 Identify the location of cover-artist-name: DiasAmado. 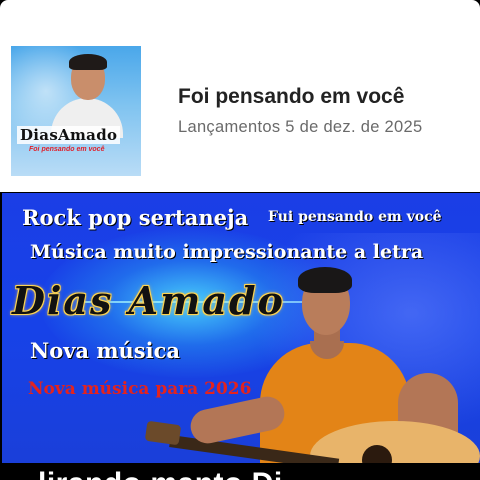
(69, 135).